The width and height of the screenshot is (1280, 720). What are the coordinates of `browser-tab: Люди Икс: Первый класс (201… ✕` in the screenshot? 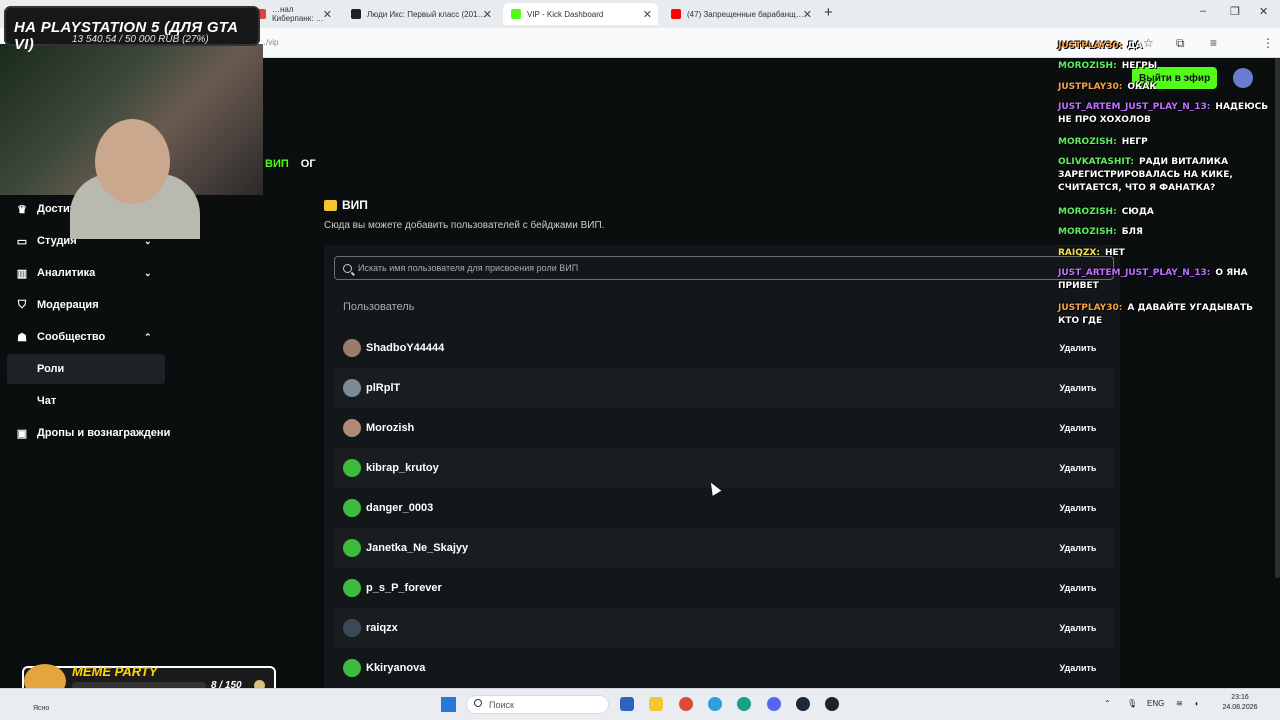 It's located at (420, 14).